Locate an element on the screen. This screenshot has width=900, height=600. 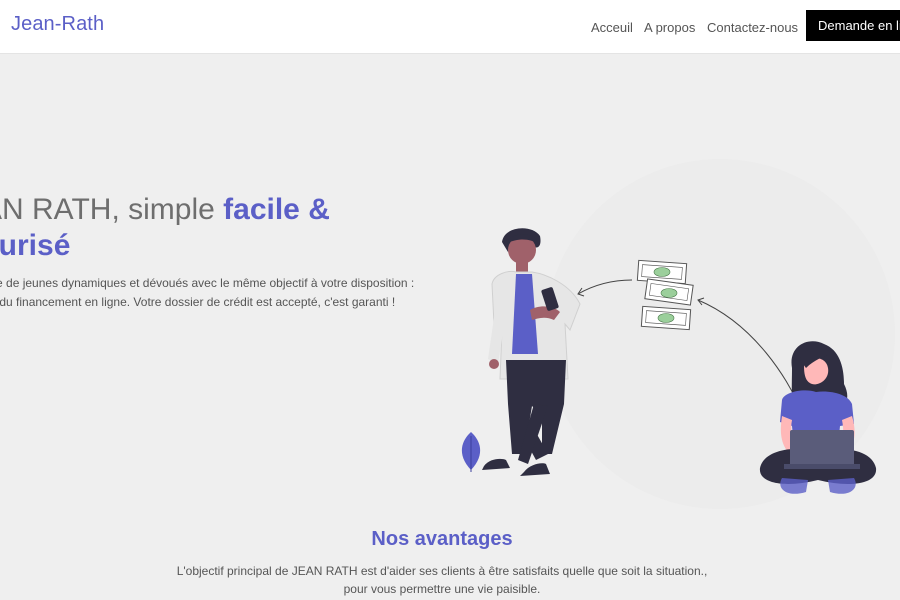
nav-link-accueil: Acceuil is located at coordinates (612, 27).